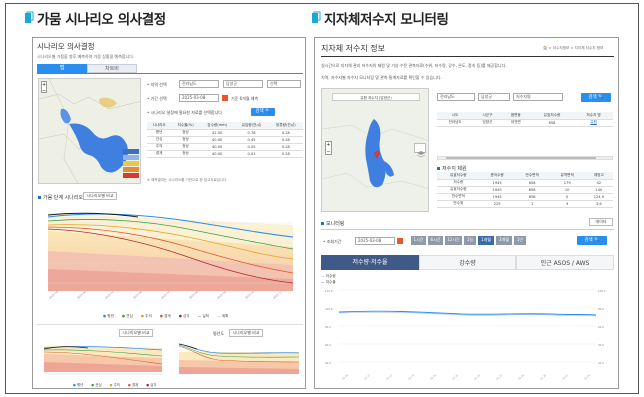  I want to click on table-row: 전라남도 담양군 대전면 658 유원, so click(525, 123).